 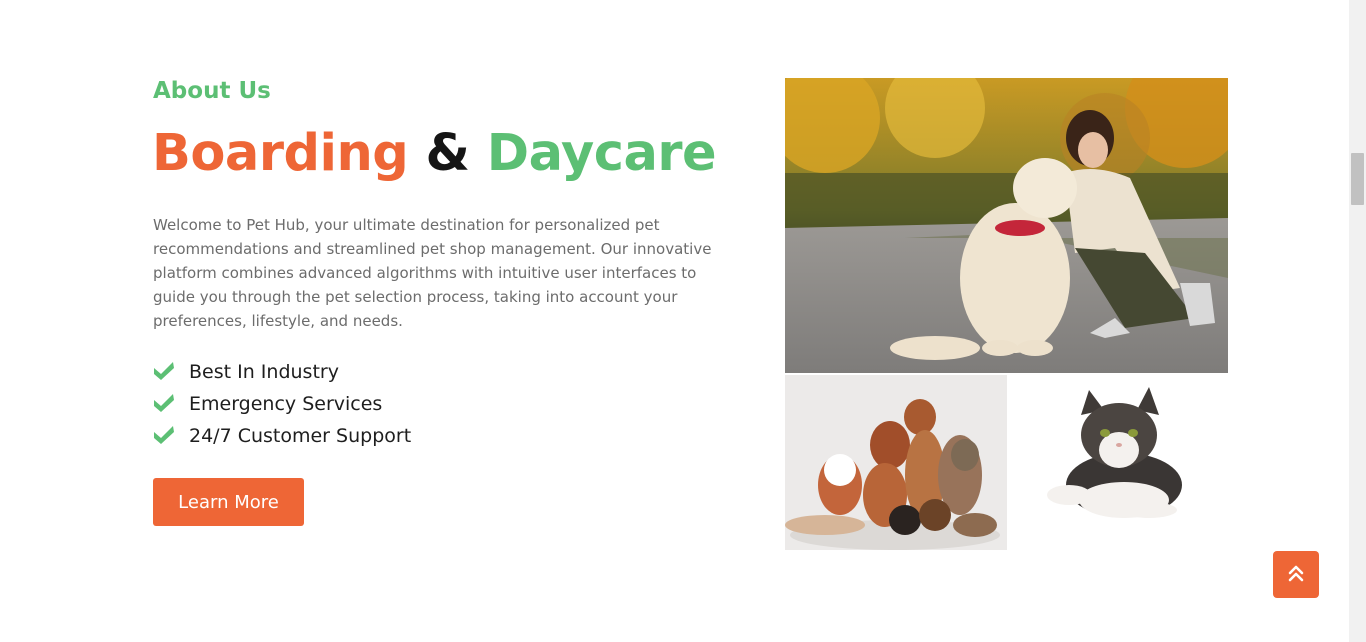 What do you see at coordinates (1006, 225) in the screenshot?
I see `woman-with-dog-image` at bounding box center [1006, 225].